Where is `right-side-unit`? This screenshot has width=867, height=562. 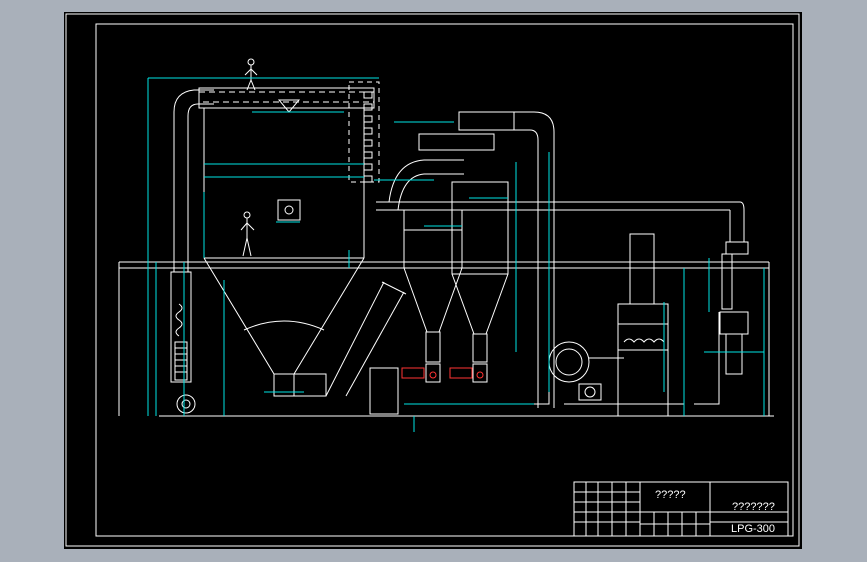 right-side-unit is located at coordinates (721, 329).